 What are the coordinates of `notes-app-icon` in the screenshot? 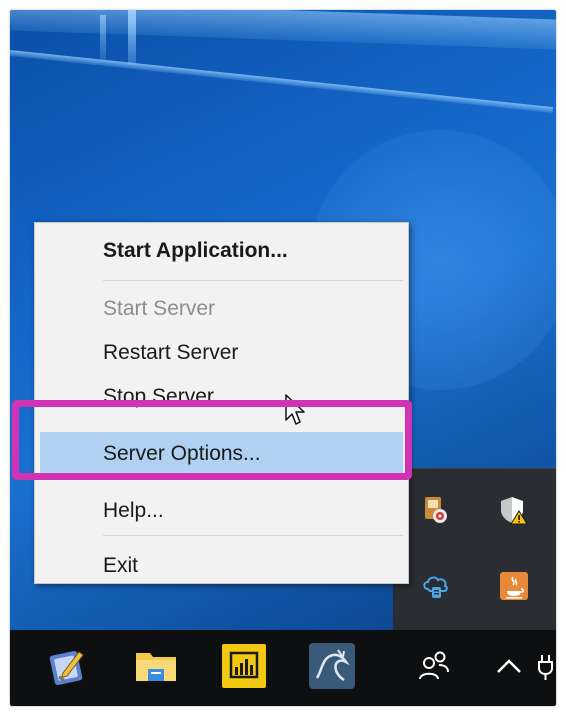 It's located at (68, 666).